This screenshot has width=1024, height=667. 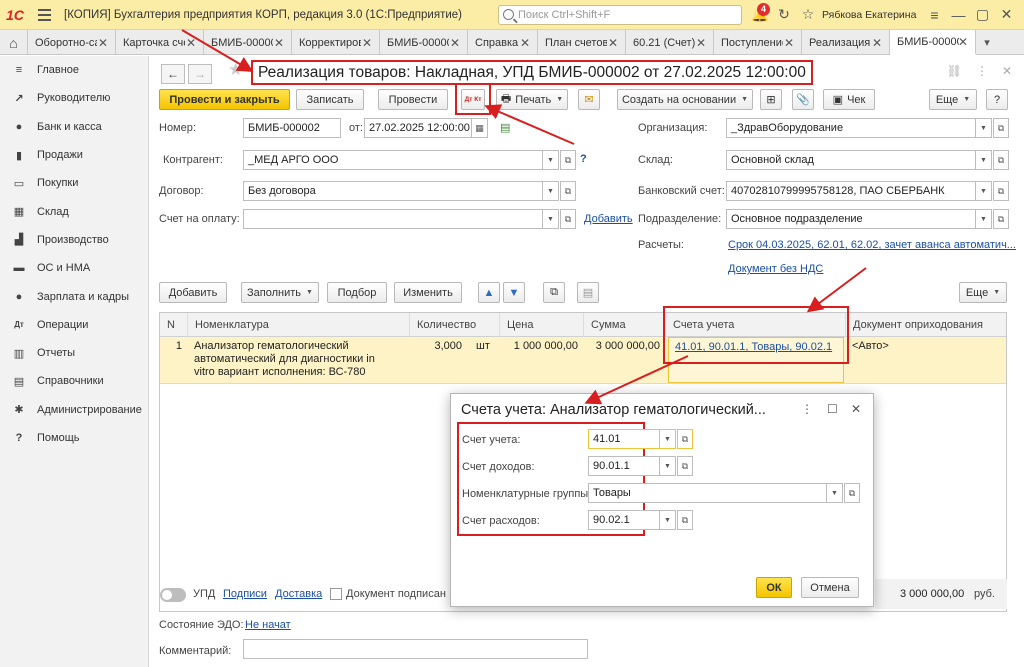 What do you see at coordinates (933, 42) in the screenshot?
I see `tab-10-active: БМИБ-000002✕` at bounding box center [933, 42].